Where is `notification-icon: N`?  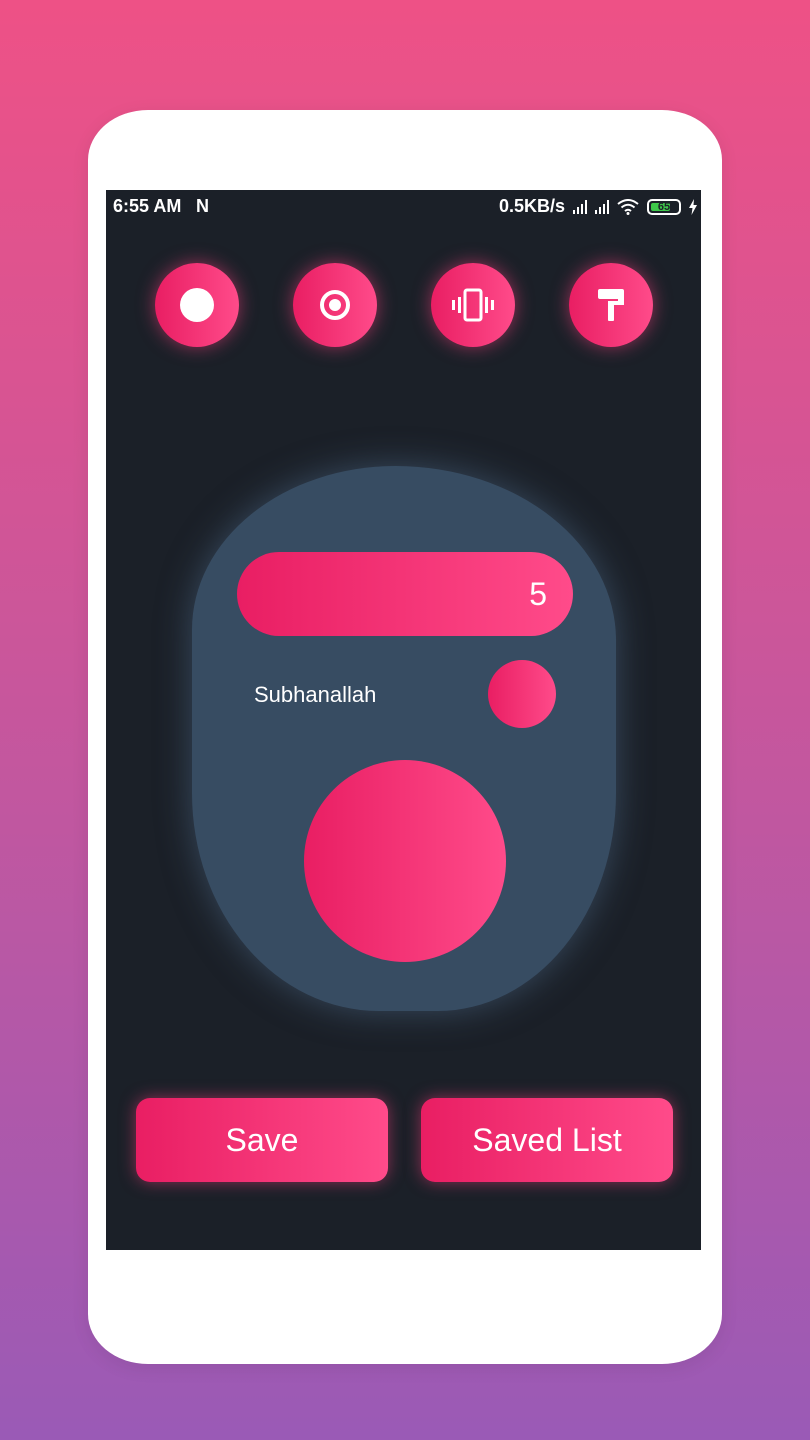 notification-icon: N is located at coordinates (202, 206).